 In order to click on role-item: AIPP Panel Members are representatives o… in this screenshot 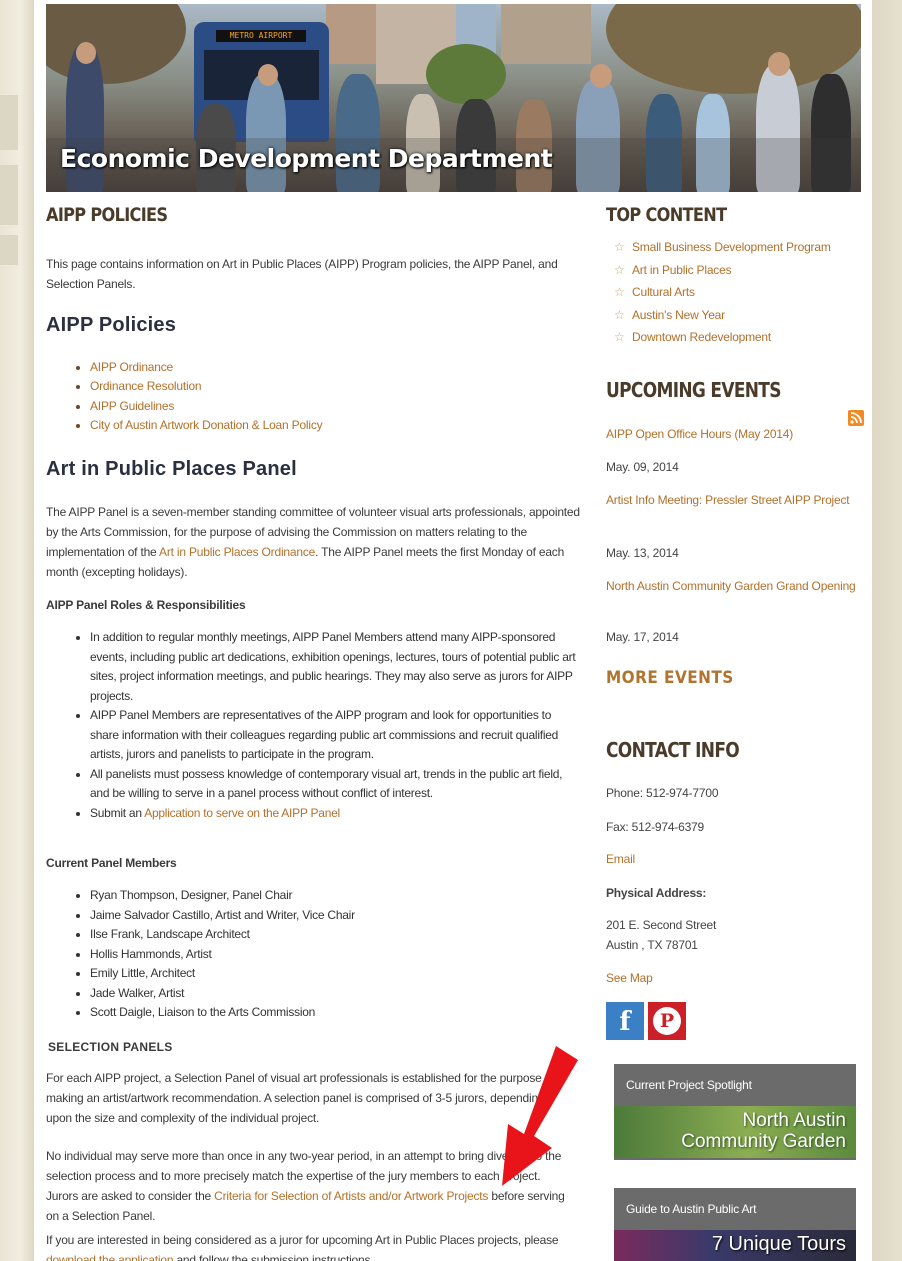, I will do `click(335, 735)`.